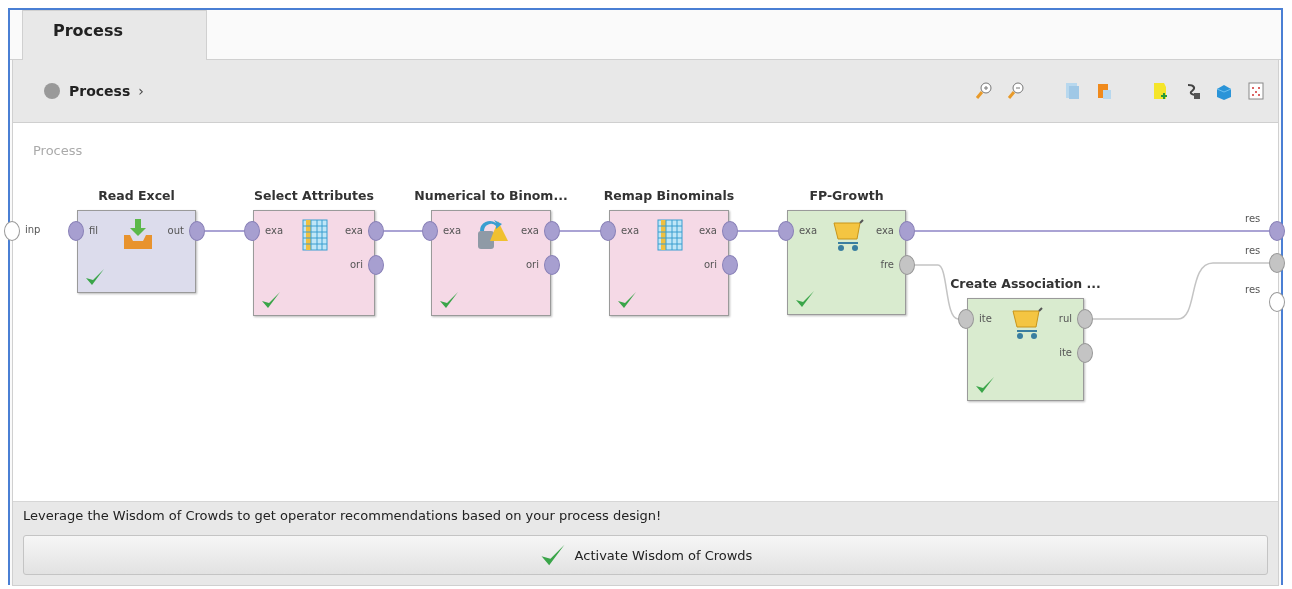  I want to click on grid-dots-icon, so click(1256, 91).